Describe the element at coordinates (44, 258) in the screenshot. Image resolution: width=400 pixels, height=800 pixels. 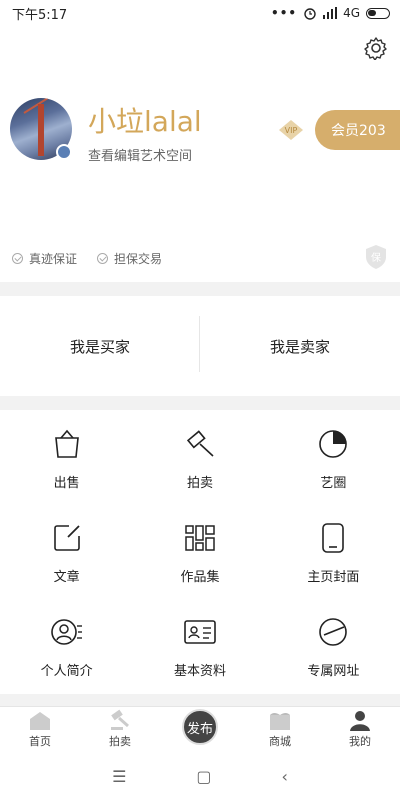
I see `guarantee-authentic: 真迹保证` at that location.